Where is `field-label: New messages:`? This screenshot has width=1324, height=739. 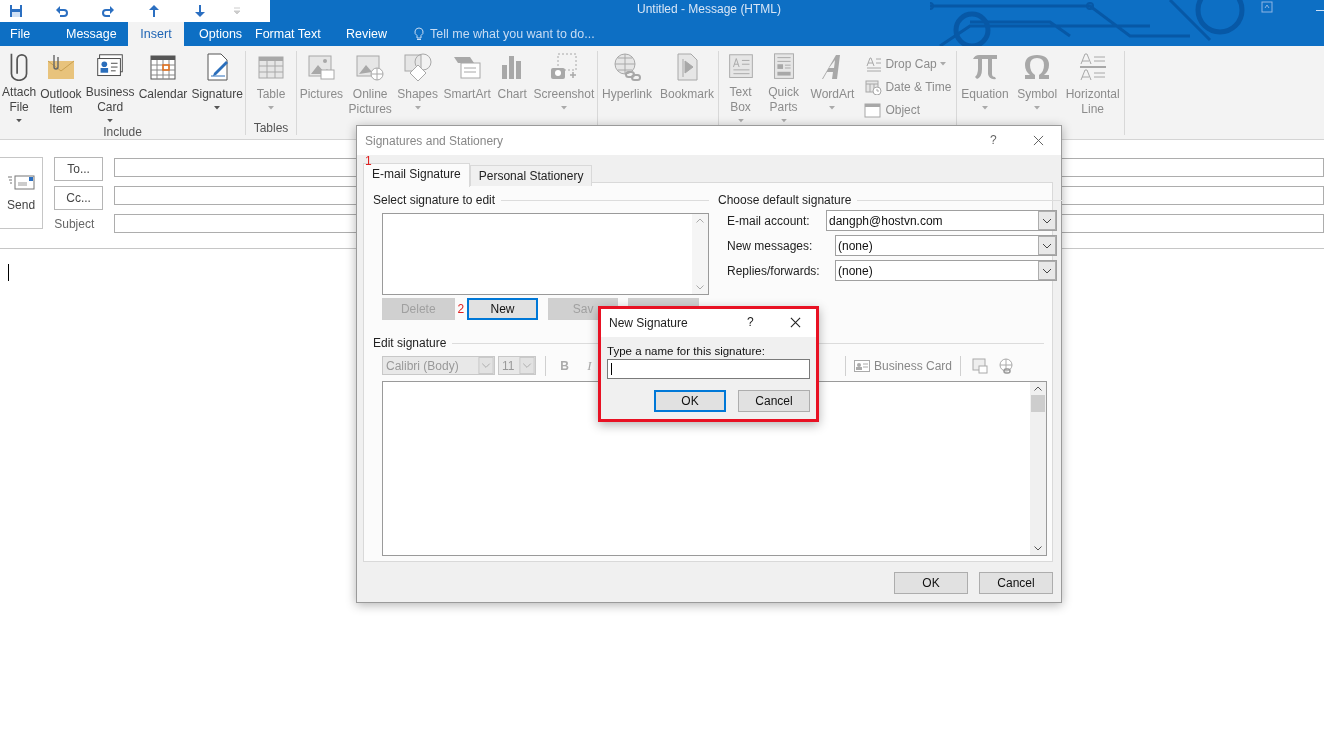
field-label: New messages: is located at coordinates (770, 245).